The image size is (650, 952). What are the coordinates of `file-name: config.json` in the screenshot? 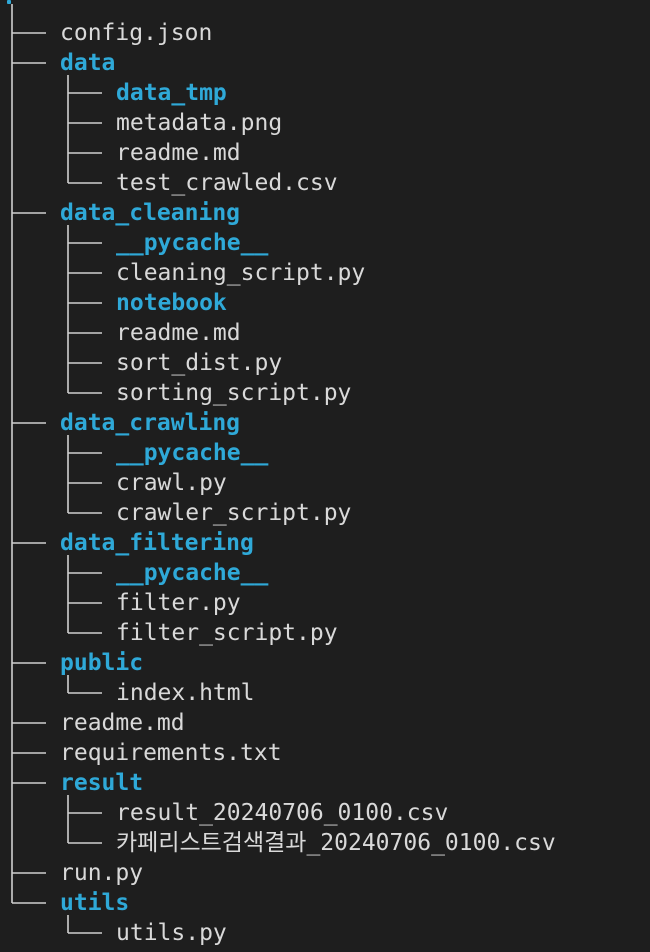 It's located at (136, 33).